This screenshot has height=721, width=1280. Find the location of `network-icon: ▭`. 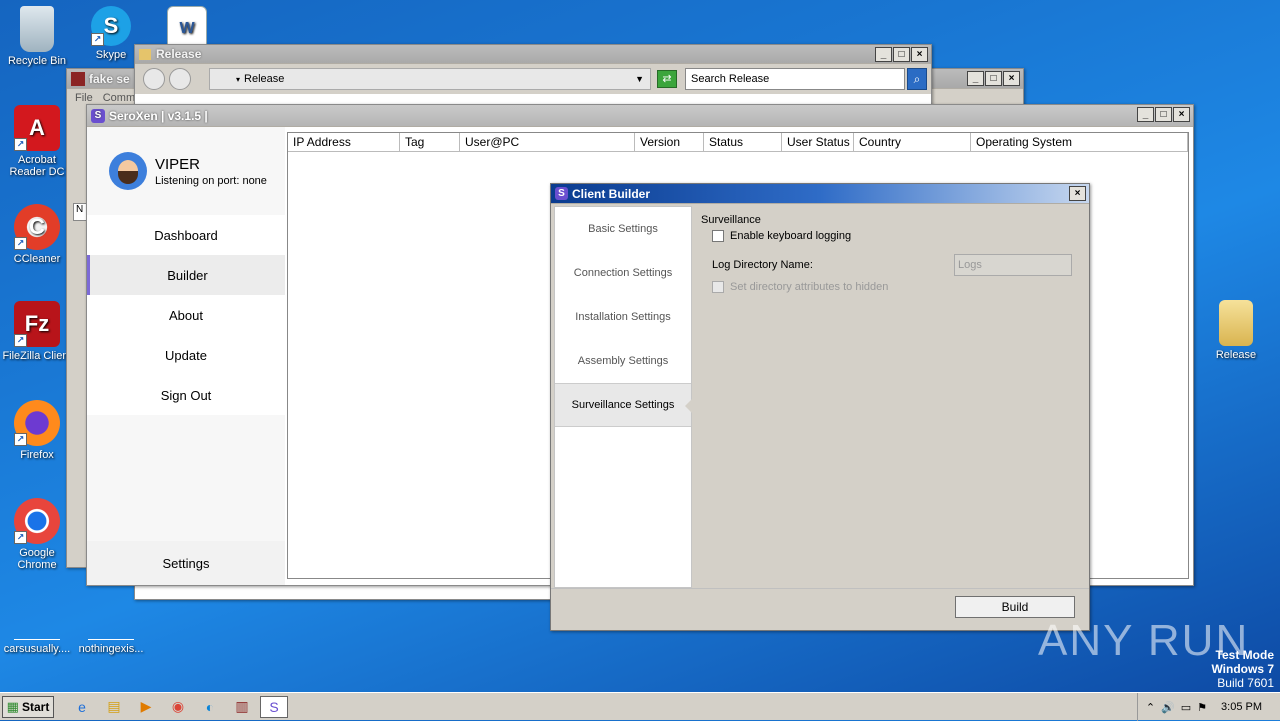

network-icon: ▭ is located at coordinates (1186, 707).